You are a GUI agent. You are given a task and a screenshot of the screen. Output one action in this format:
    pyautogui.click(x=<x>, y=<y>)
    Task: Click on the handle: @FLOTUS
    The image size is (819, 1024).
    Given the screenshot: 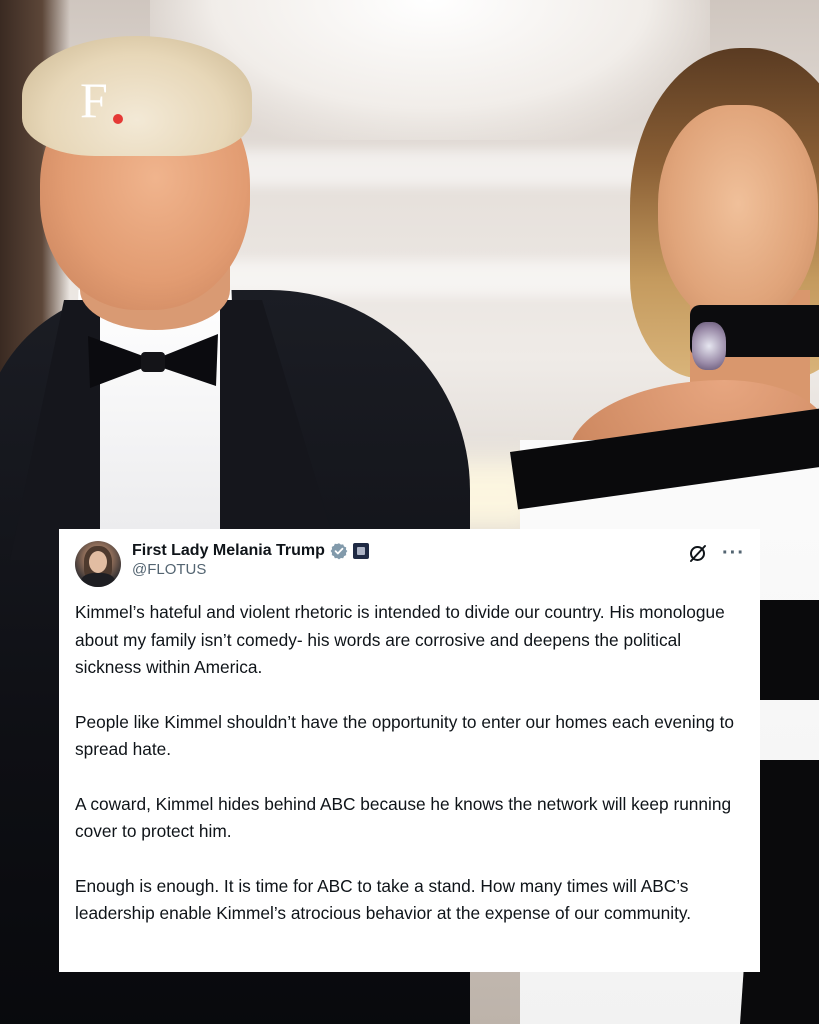 What is the action you would take?
    pyautogui.click(x=169, y=569)
    